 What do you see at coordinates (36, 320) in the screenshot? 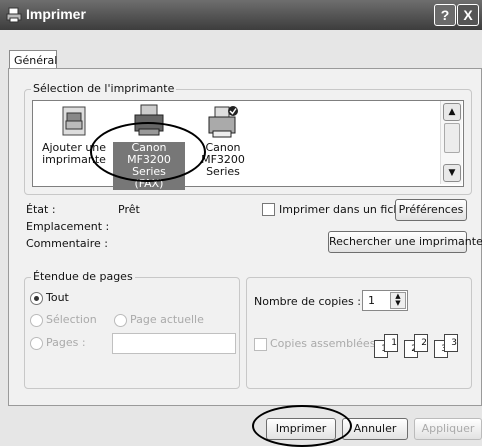
I see `range-selection-radio` at bounding box center [36, 320].